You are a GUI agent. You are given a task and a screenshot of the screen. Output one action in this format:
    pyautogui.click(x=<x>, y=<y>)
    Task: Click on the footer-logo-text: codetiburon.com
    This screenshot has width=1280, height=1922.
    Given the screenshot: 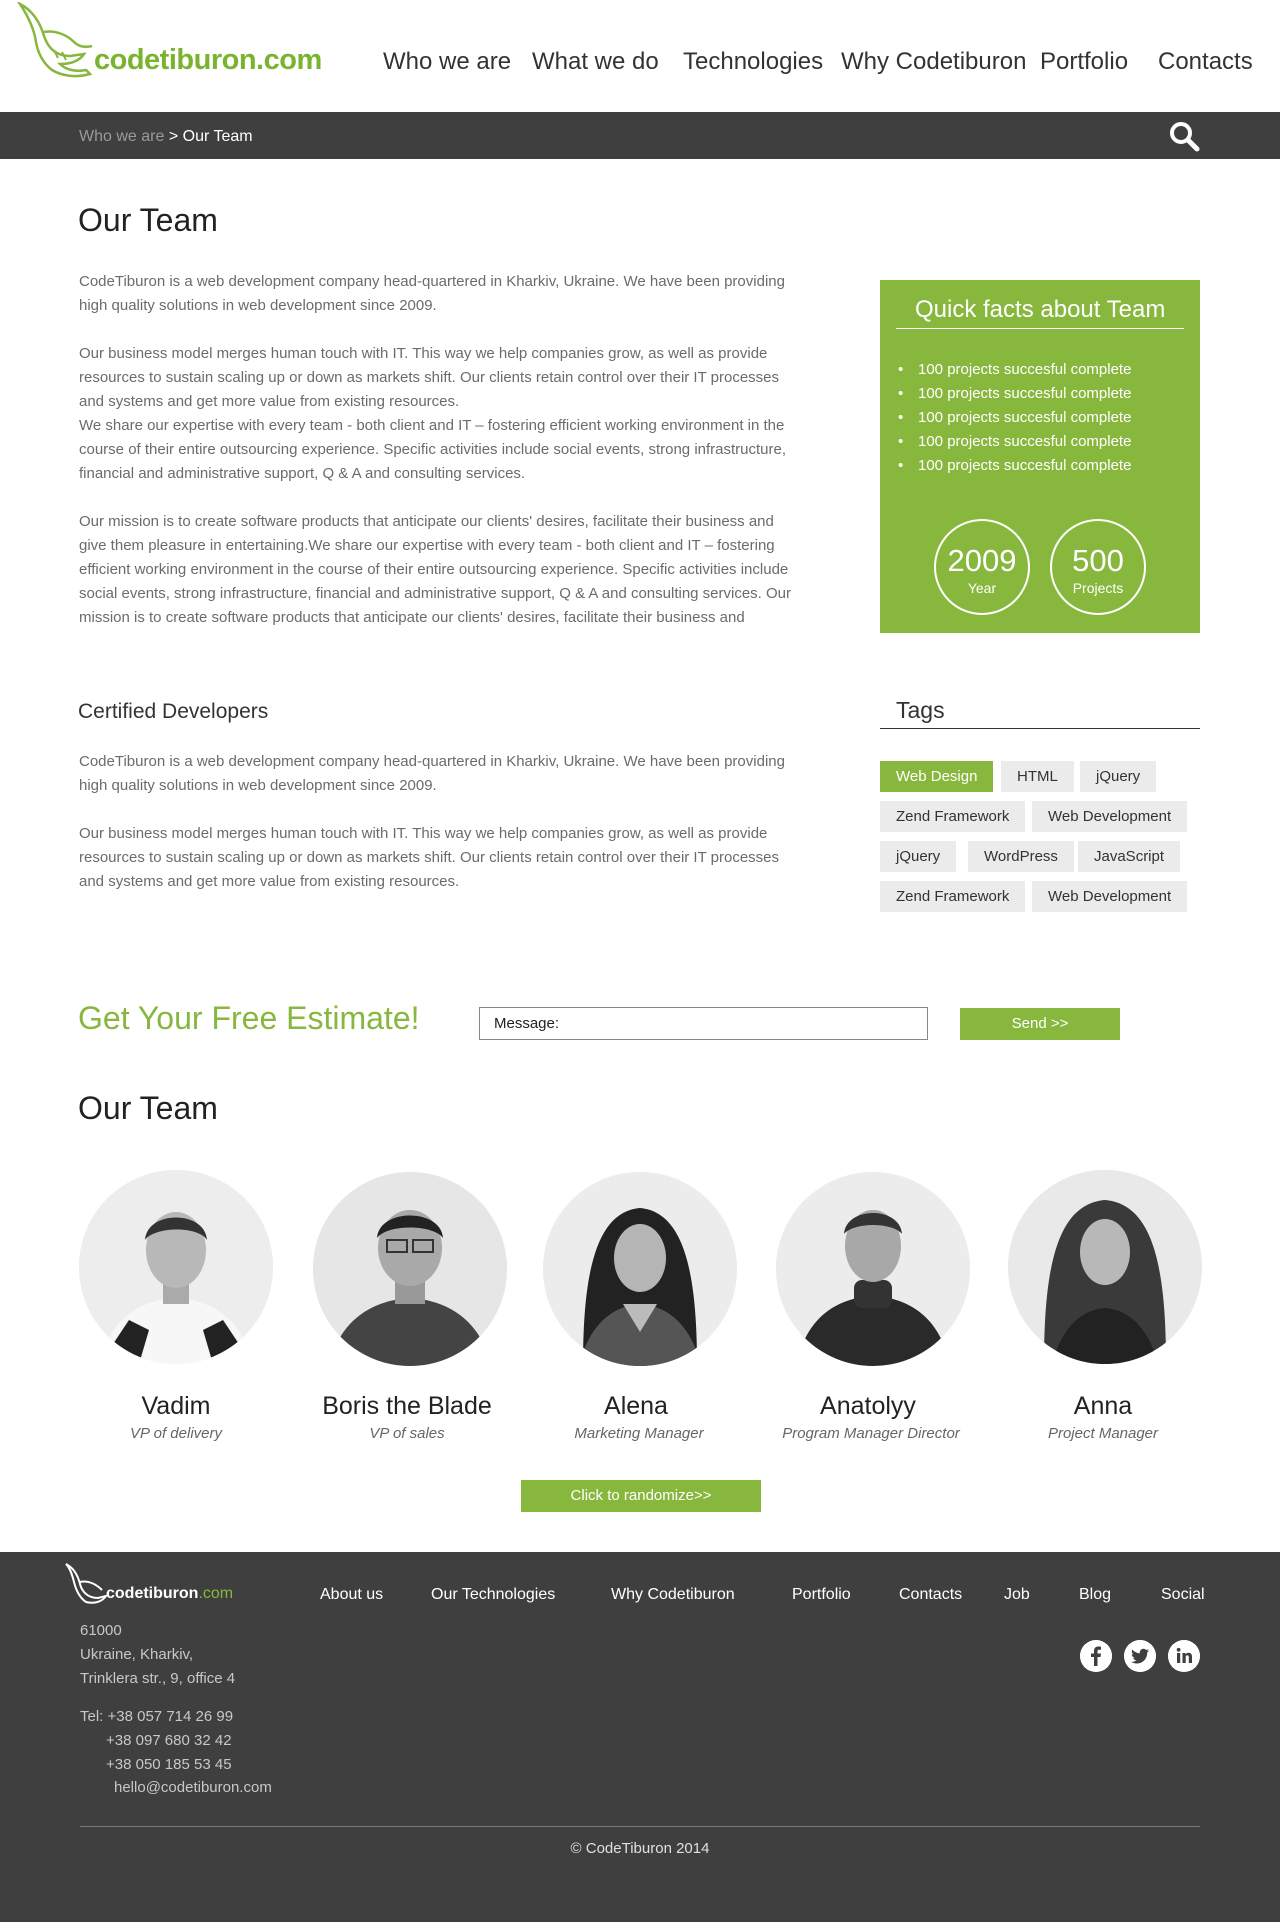 What is the action you would take?
    pyautogui.click(x=169, y=1594)
    